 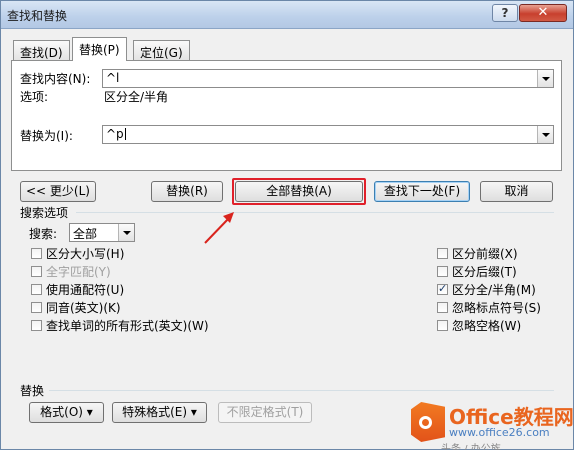 What do you see at coordinates (219, 228) in the screenshot?
I see `annotation-arrow-icon` at bounding box center [219, 228].